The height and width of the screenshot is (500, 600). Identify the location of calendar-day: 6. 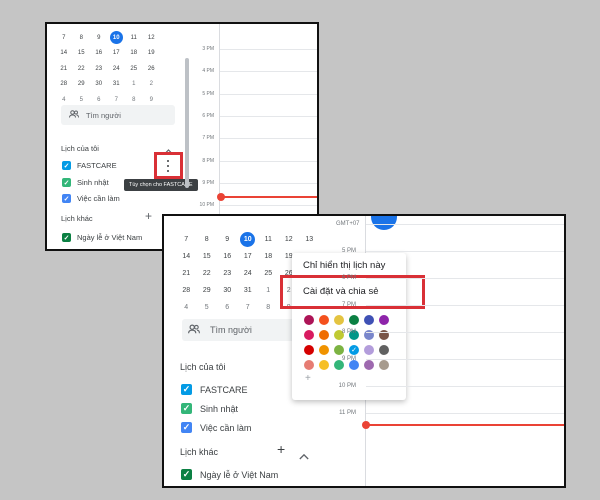
(227, 307).